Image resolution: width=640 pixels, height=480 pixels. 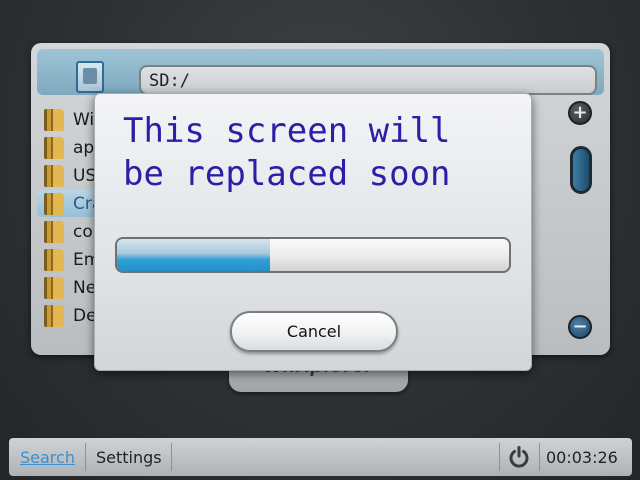 I want to click on scroll-down-button: −, so click(x=580, y=327).